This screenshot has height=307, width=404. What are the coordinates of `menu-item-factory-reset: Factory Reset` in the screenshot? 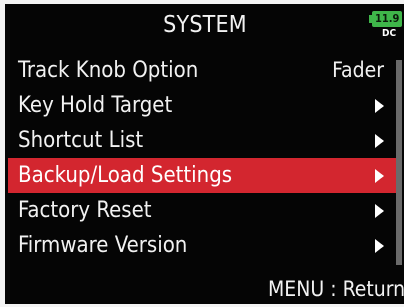 It's located at (202, 210).